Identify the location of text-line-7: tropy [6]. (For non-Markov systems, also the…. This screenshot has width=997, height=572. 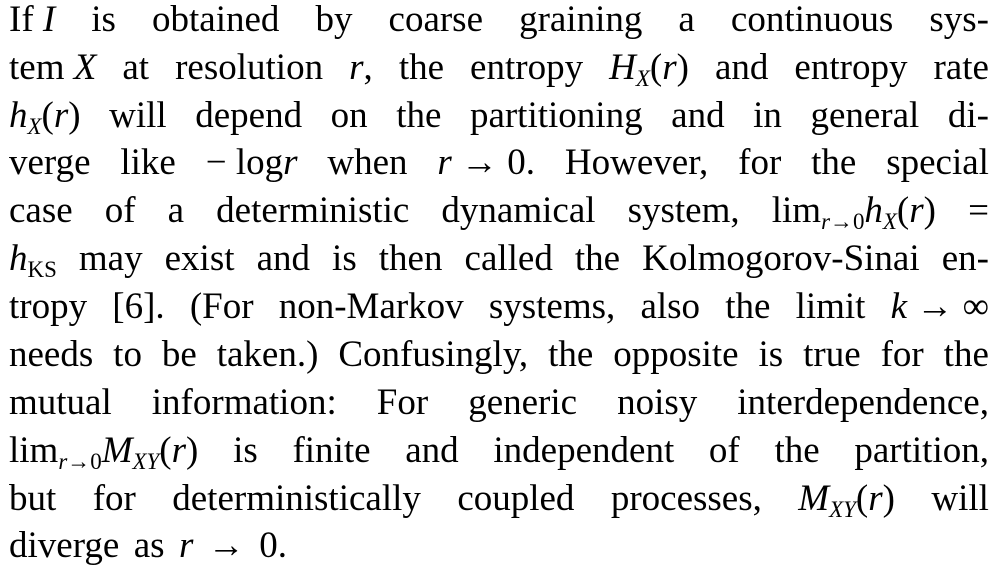
(499, 306).